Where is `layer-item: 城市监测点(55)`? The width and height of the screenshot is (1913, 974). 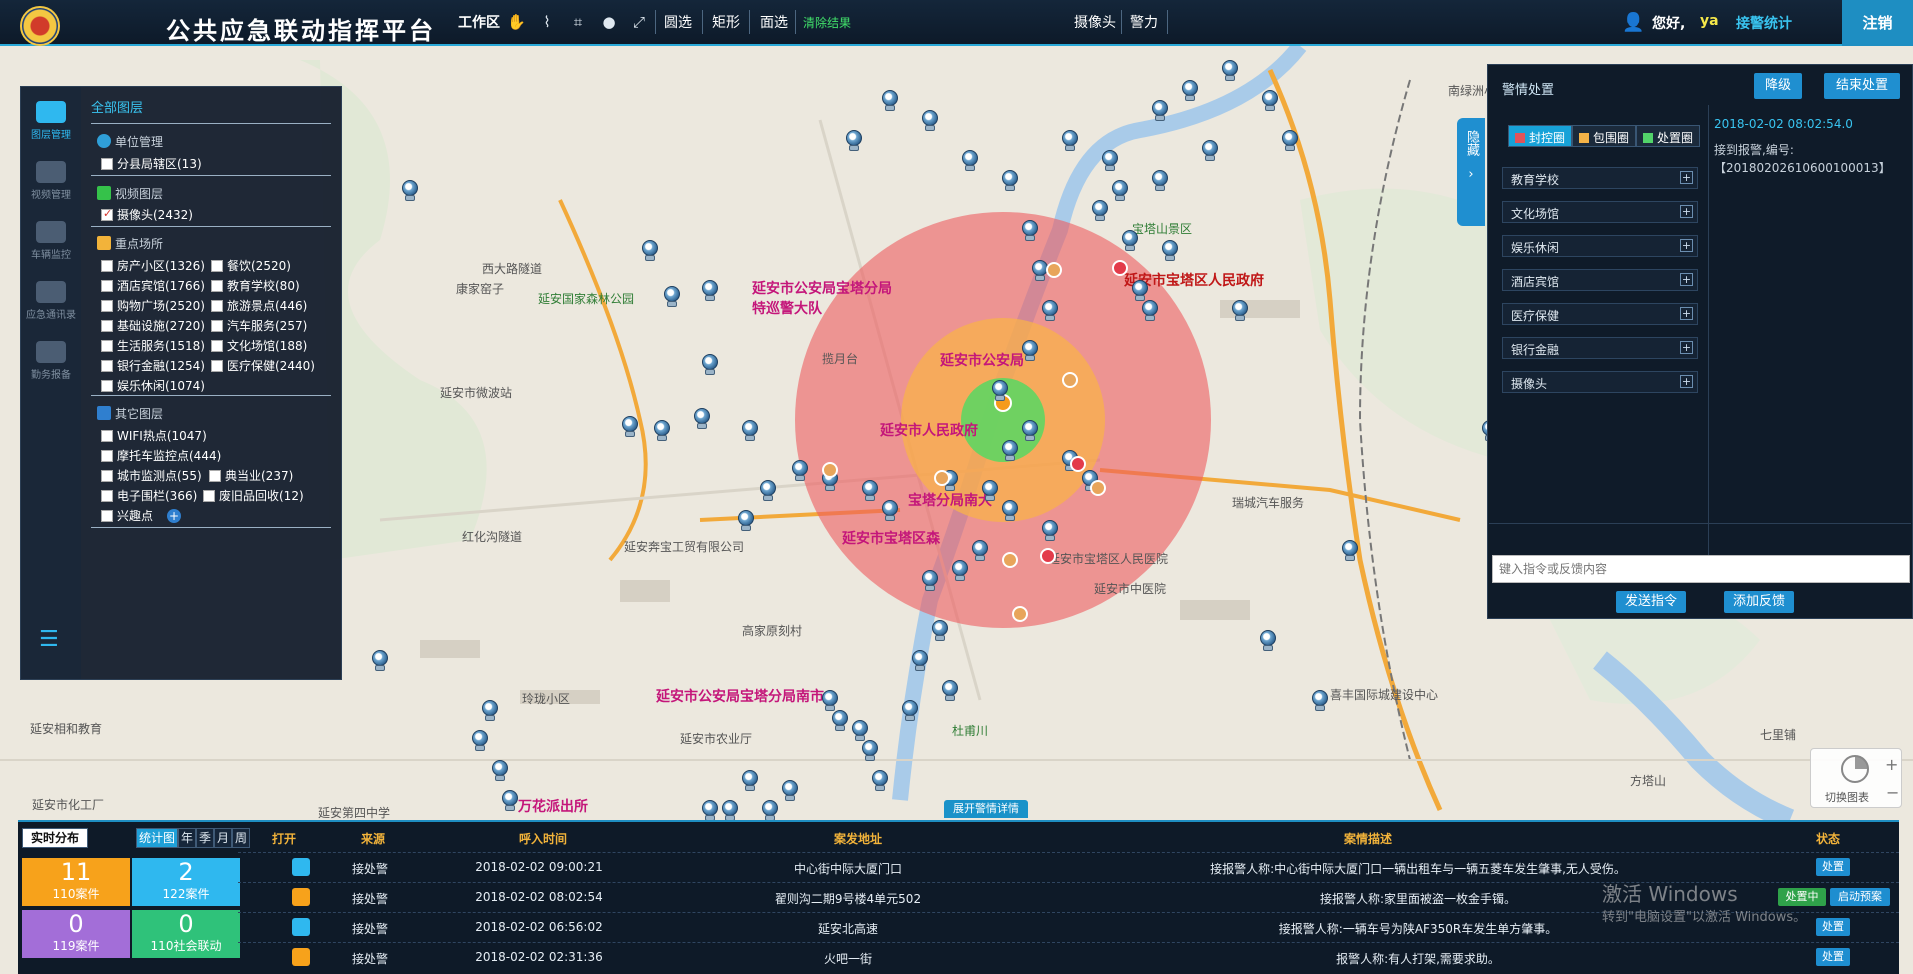
layer-item: 城市监测点(55) is located at coordinates (151, 475).